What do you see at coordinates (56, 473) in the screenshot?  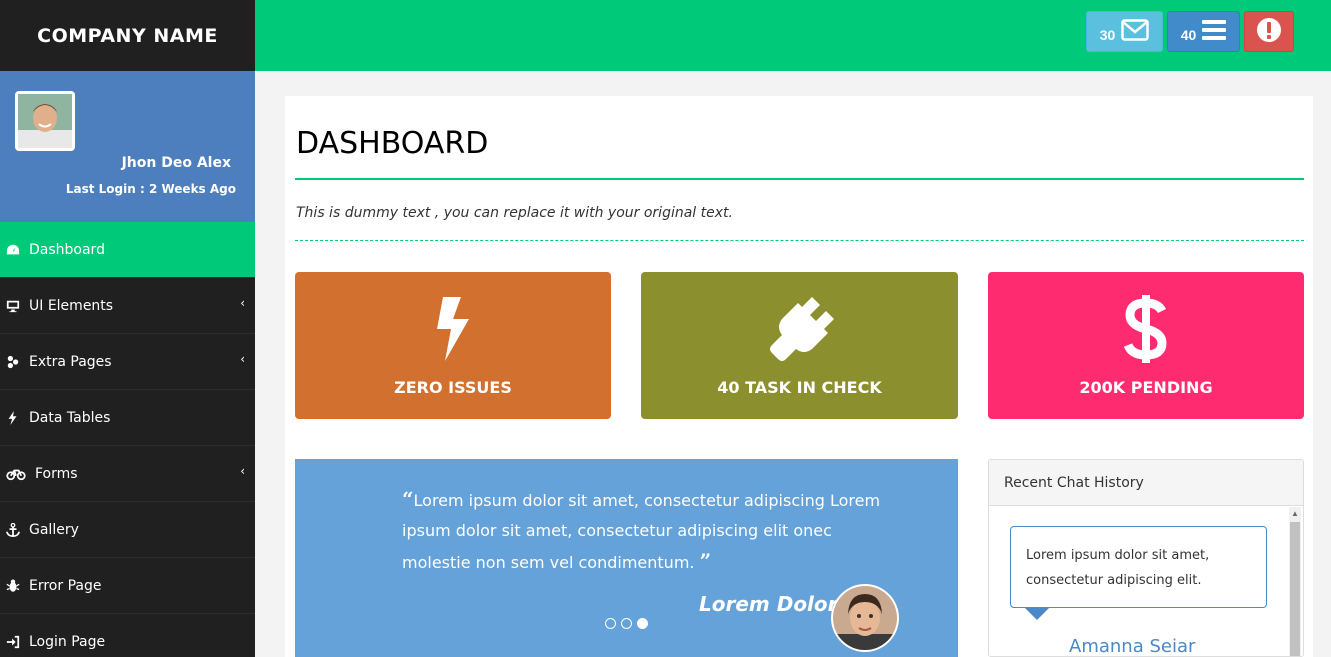 I see `sidebar-item-label: Forms` at bounding box center [56, 473].